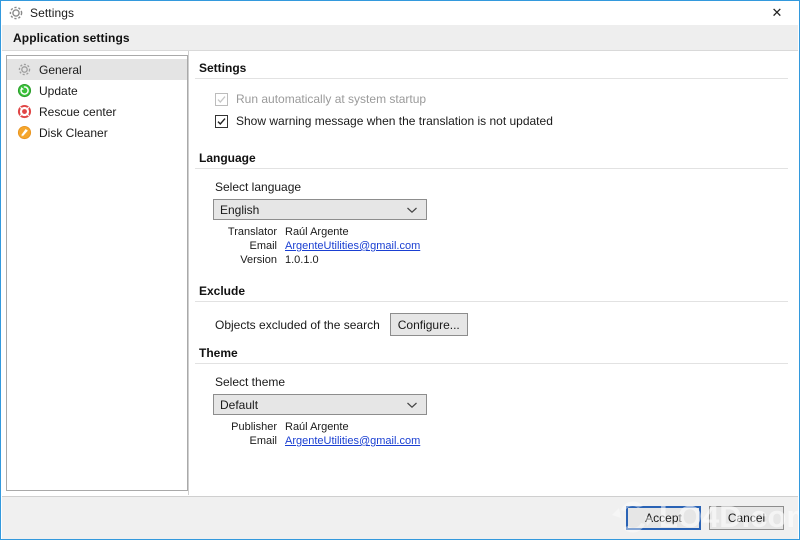 The width and height of the screenshot is (800, 540). What do you see at coordinates (352, 441) in the screenshot?
I see `publisher-email-link: ArgenteUtilities@gmail.com` at bounding box center [352, 441].